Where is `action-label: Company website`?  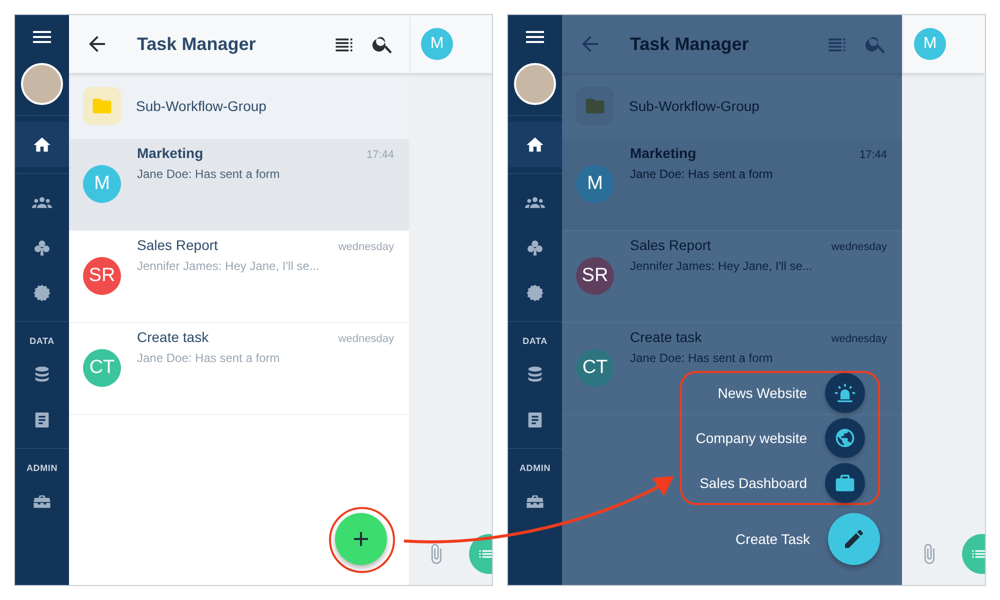 action-label: Company website is located at coordinates (751, 438).